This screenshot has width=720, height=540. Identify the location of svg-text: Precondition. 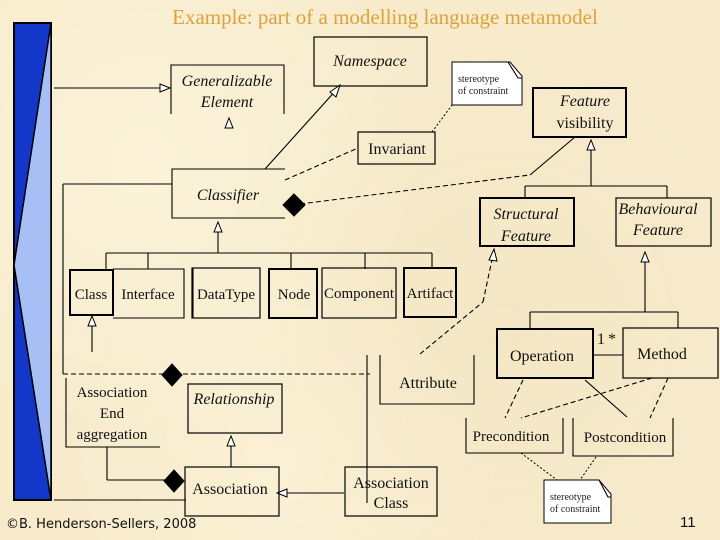
(511, 437).